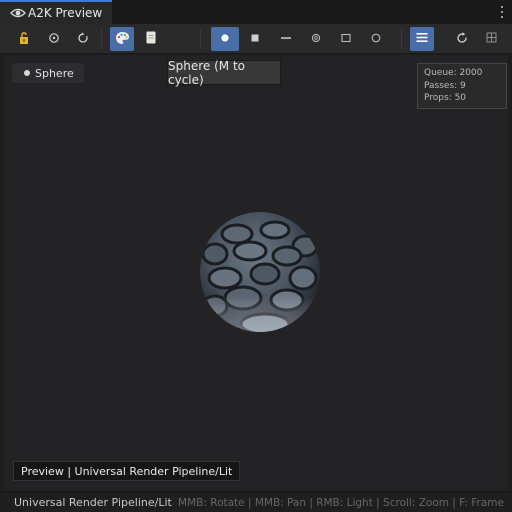 The width and height of the screenshot is (512, 512). I want to click on stats-panel: Queue: 2000 Passes: 9 Props: 50, so click(462, 86).